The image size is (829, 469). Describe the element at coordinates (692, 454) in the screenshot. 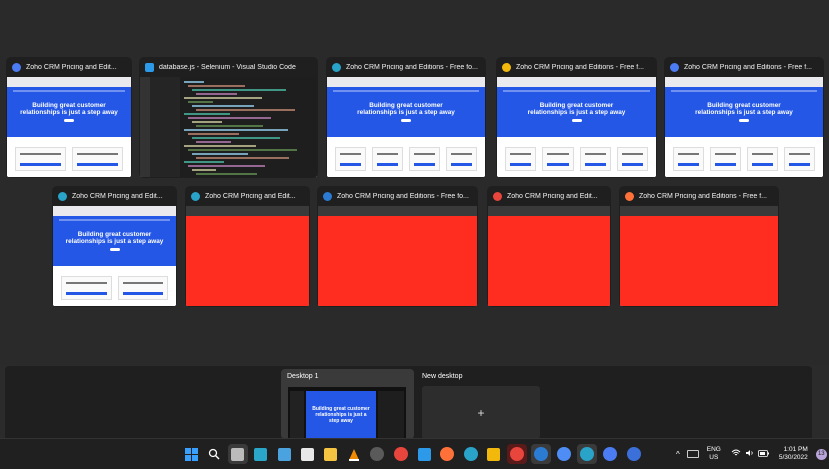

I see `keyboard-icon` at that location.